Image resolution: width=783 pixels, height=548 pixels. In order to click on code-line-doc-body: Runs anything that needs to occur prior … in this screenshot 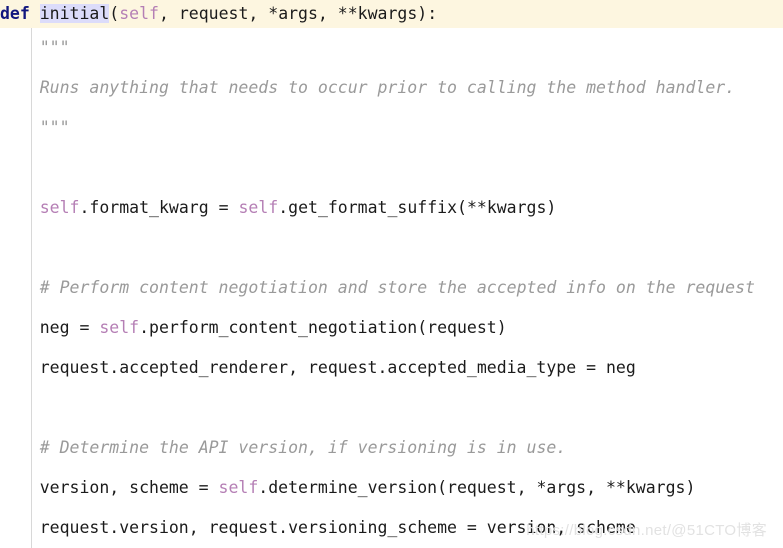, I will do `click(391, 88)`.